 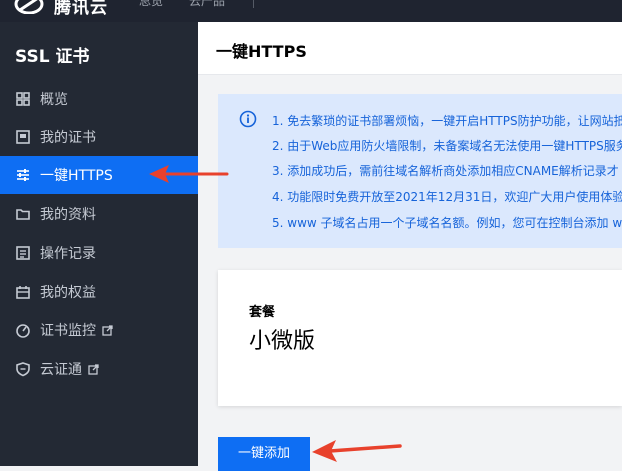 What do you see at coordinates (447, 197) in the screenshot?
I see `notice-line: 4. 功能限时免费开放至2021年12月31日，欢迎广大用户使用体验` at bounding box center [447, 197].